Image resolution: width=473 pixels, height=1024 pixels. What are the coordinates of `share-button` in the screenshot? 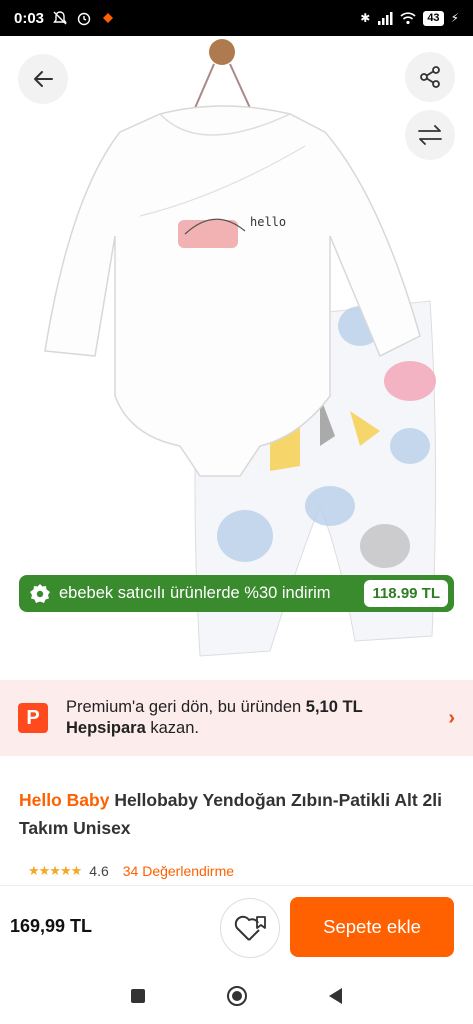 It's located at (430, 77).